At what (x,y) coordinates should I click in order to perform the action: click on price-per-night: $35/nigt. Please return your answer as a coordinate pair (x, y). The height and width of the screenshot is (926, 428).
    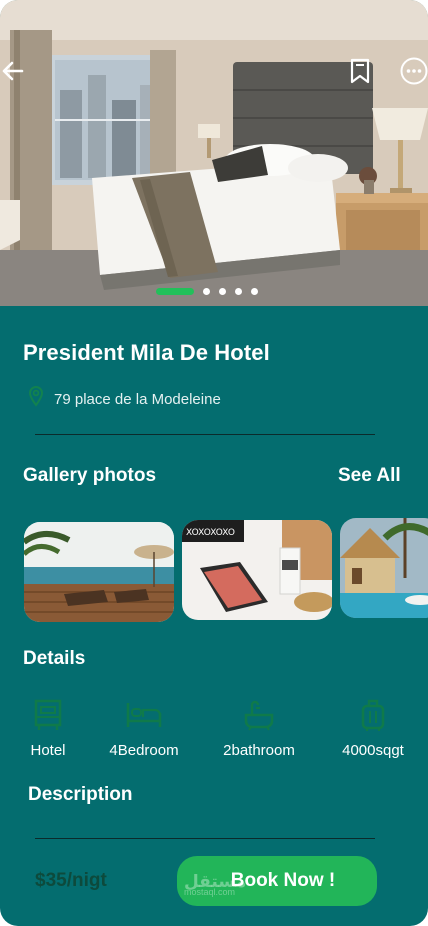
    Looking at the image, I should click on (71, 880).